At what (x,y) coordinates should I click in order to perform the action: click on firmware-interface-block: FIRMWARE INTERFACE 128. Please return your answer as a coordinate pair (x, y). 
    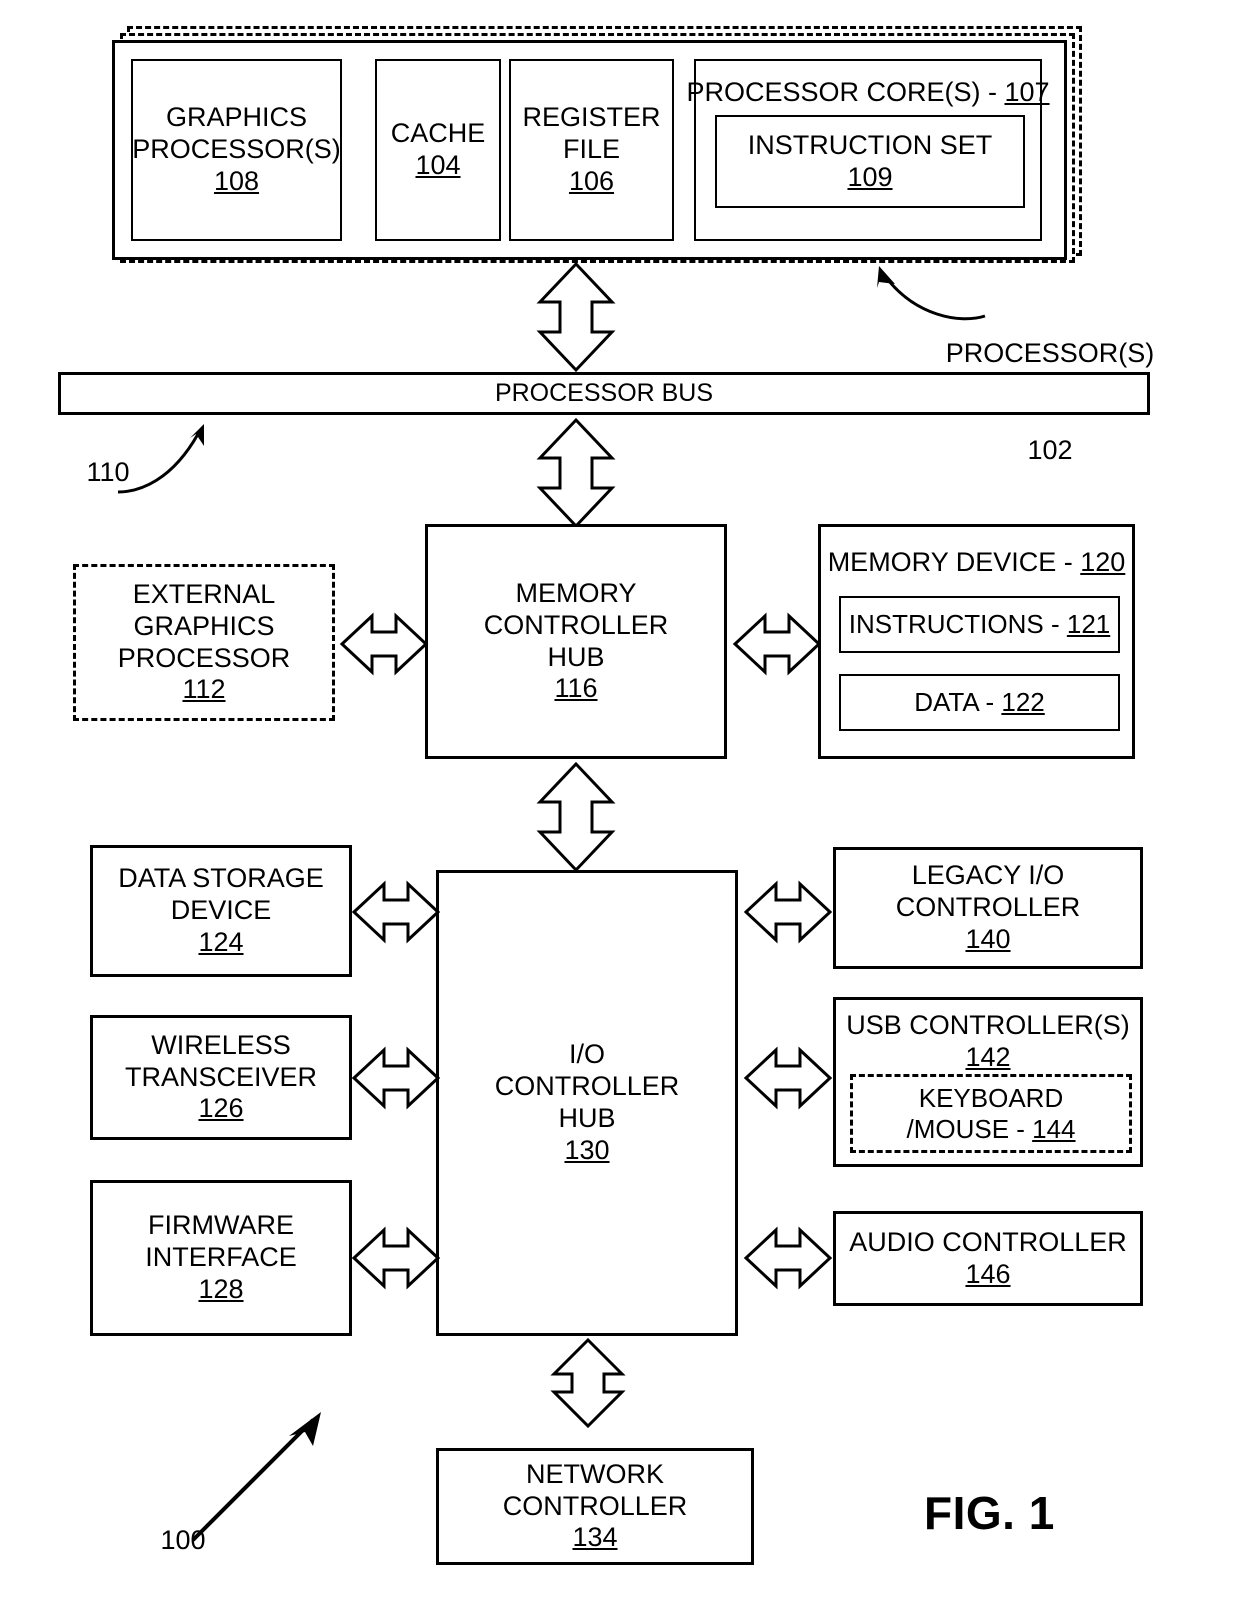
    Looking at the image, I should click on (221, 1258).